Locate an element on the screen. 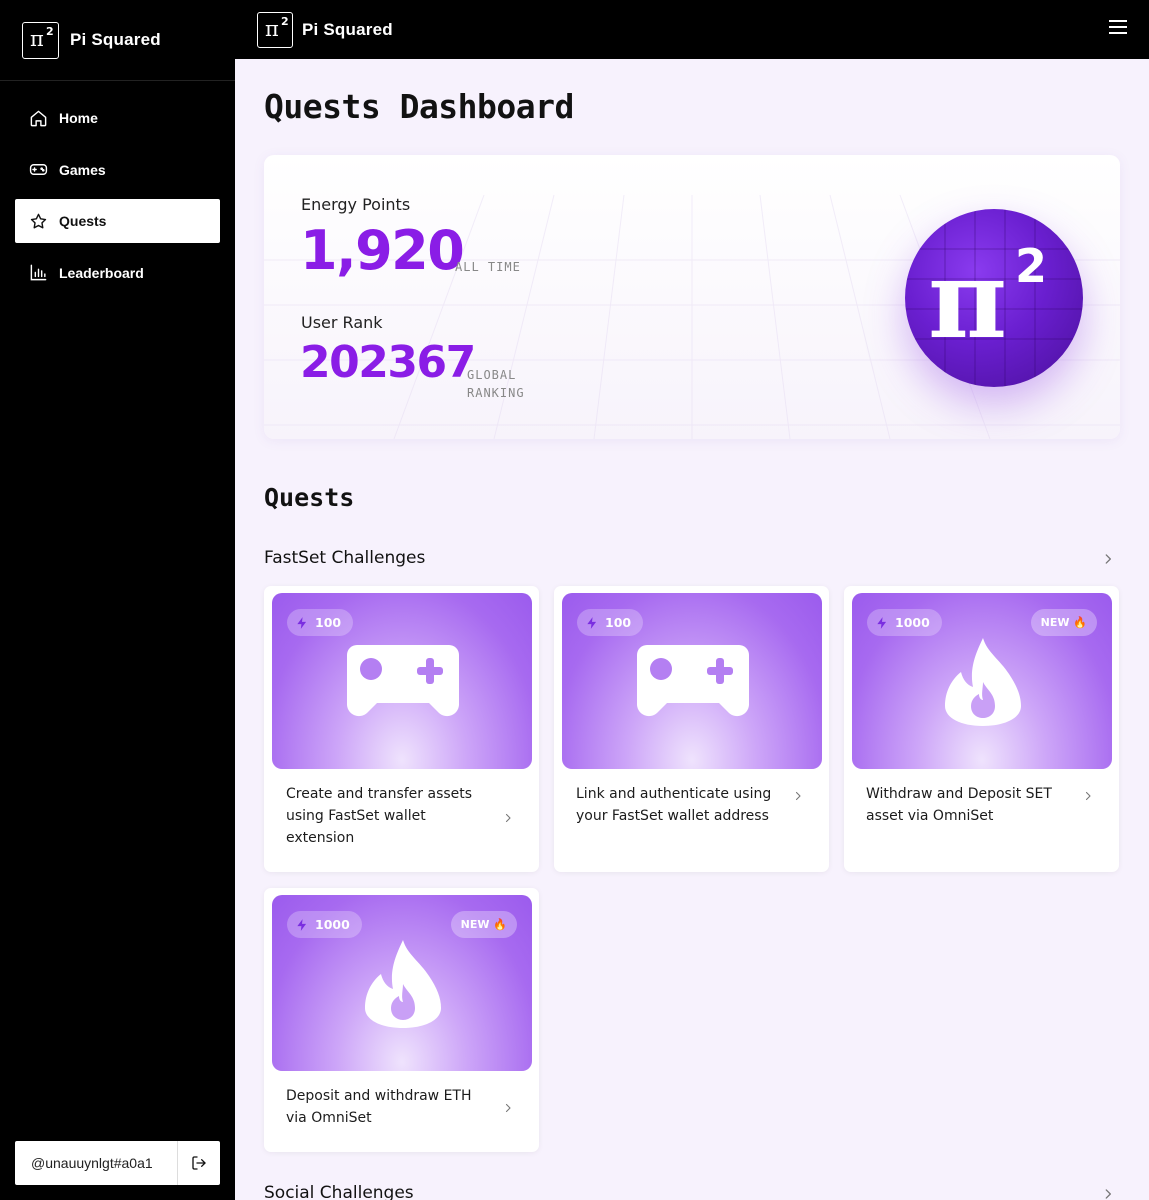  energy-points-value: 1,920 is located at coordinates (382, 250).